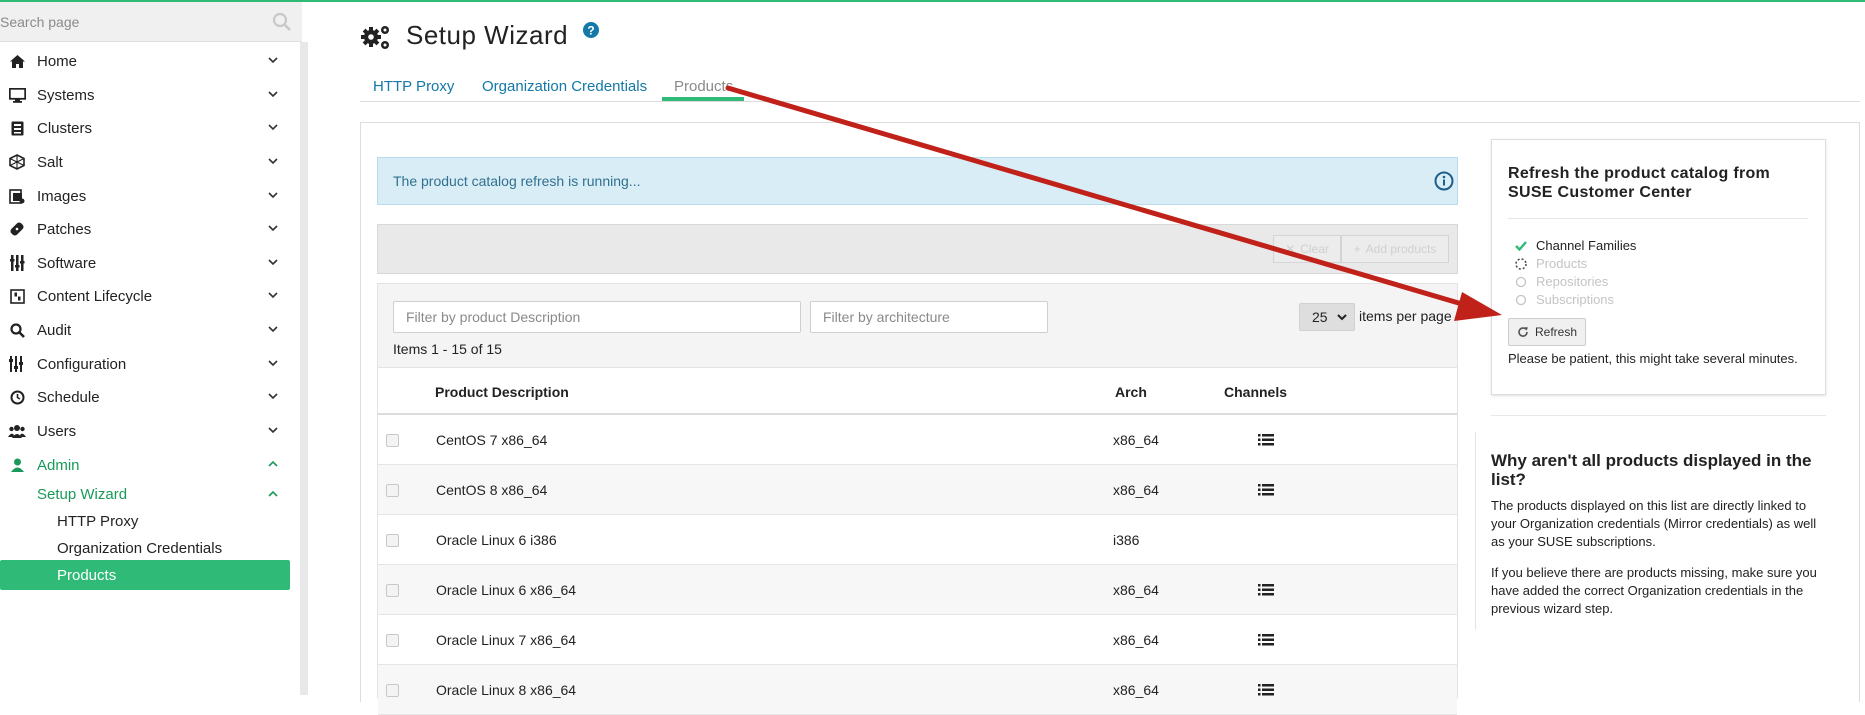 This screenshot has height=715, width=1865. I want to click on search-bar, so click(151, 22).